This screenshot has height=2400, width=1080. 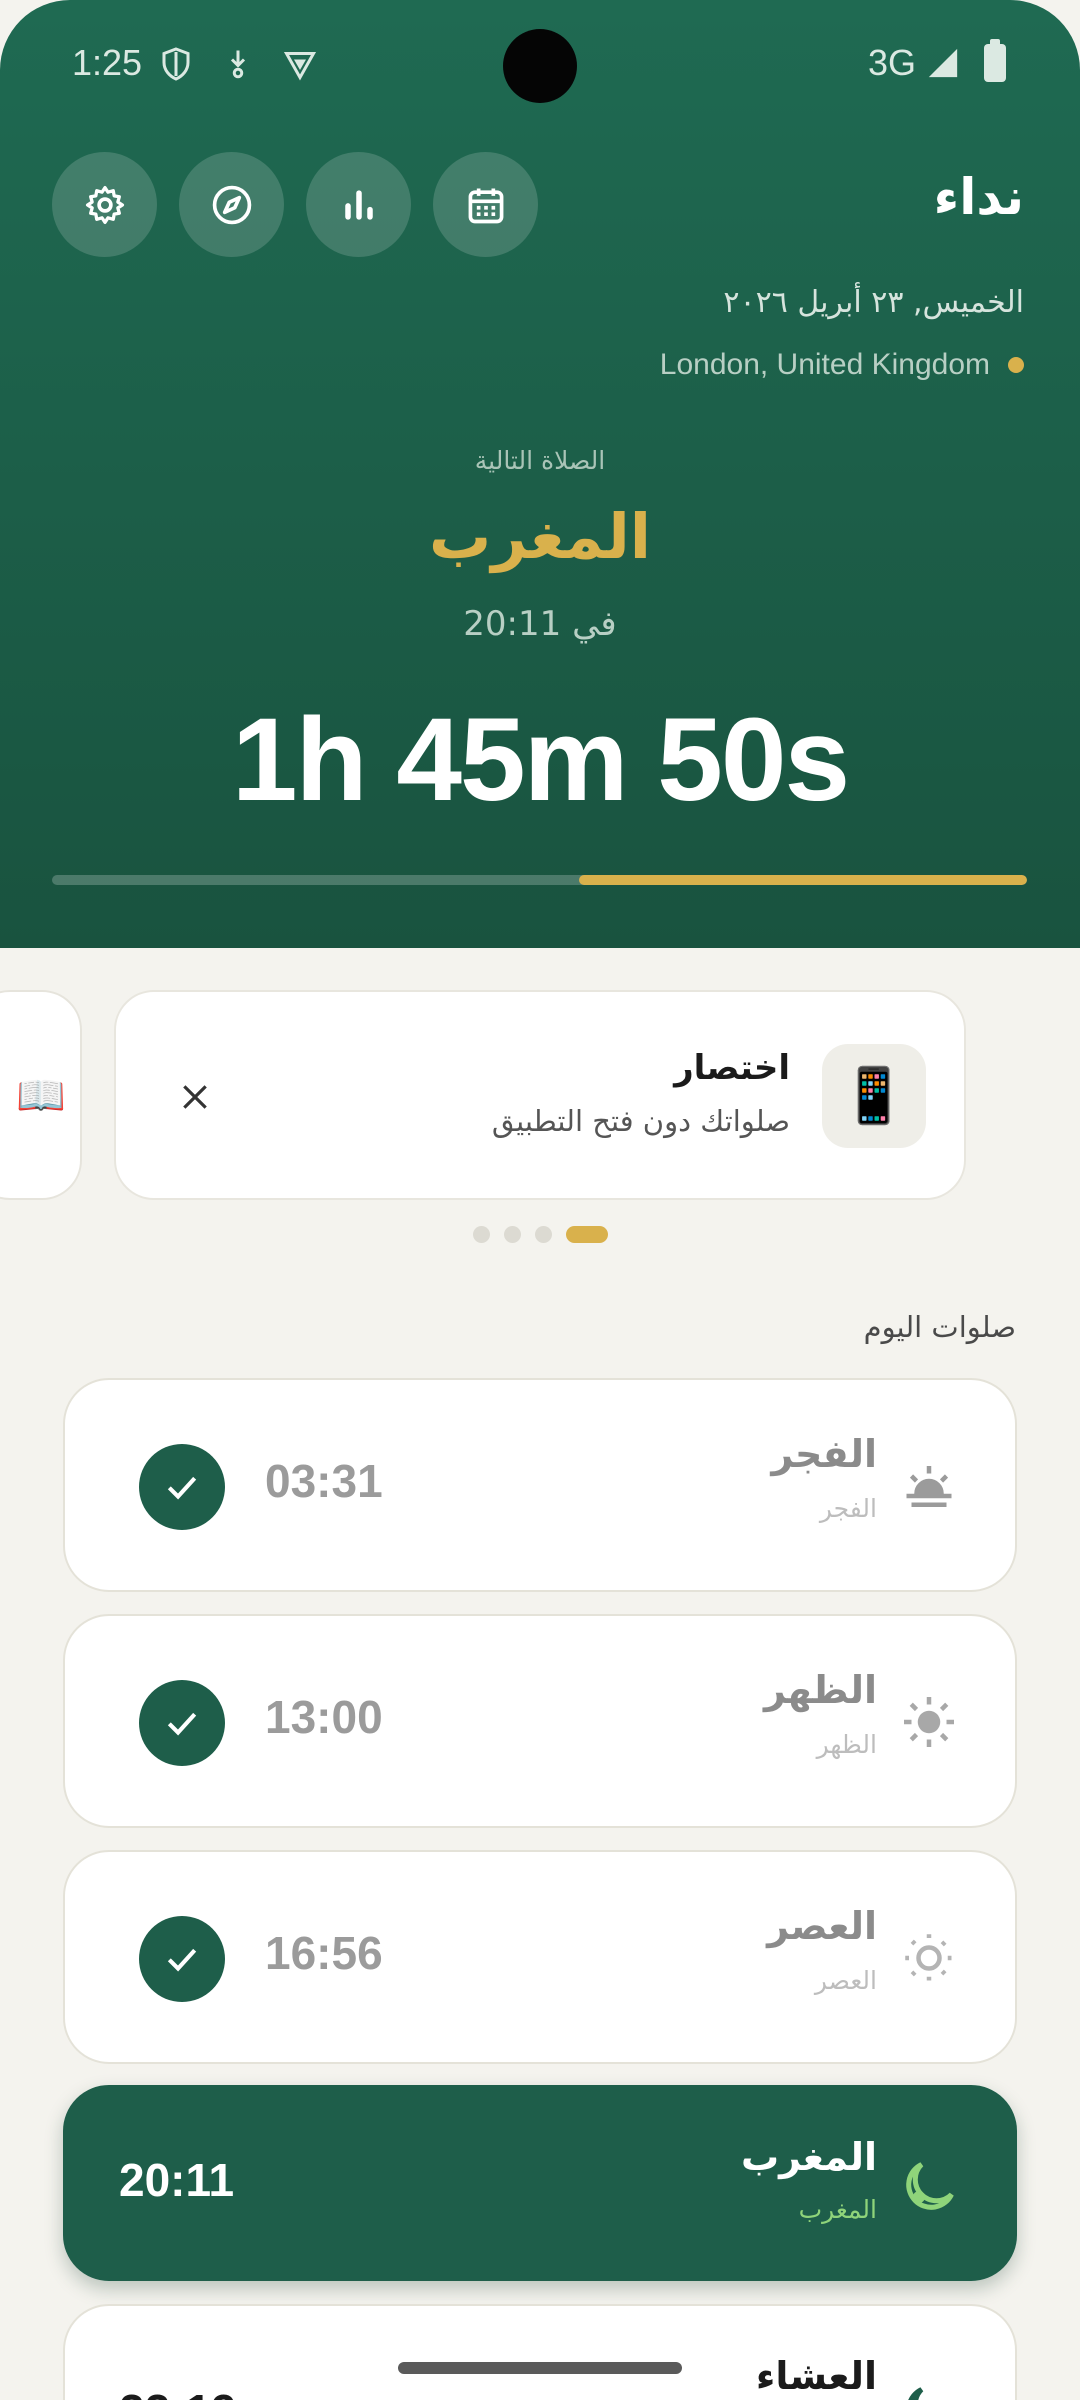 What do you see at coordinates (816, 2376) in the screenshot?
I see `prayer-name: العشاء` at bounding box center [816, 2376].